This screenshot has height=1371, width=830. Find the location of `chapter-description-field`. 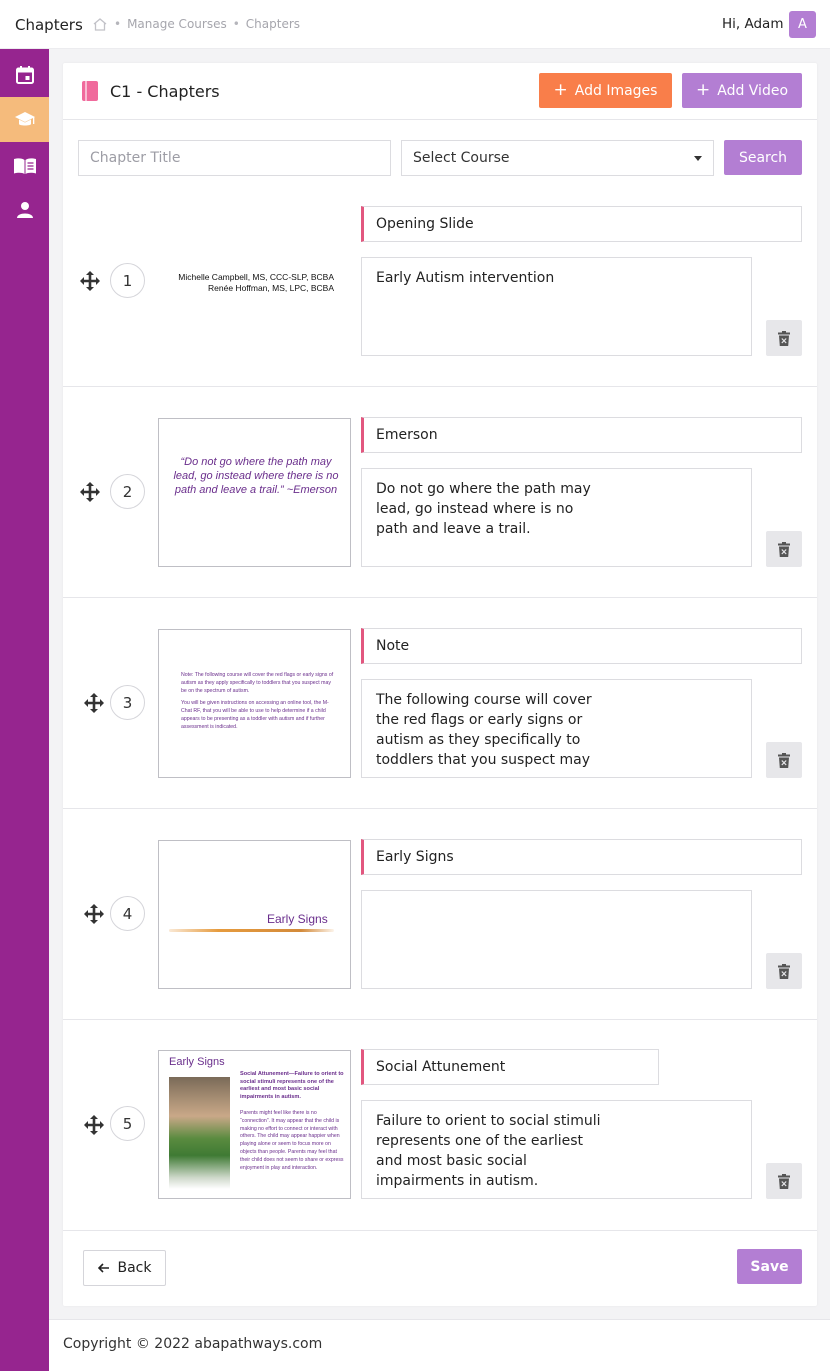

chapter-description-field is located at coordinates (556, 939).